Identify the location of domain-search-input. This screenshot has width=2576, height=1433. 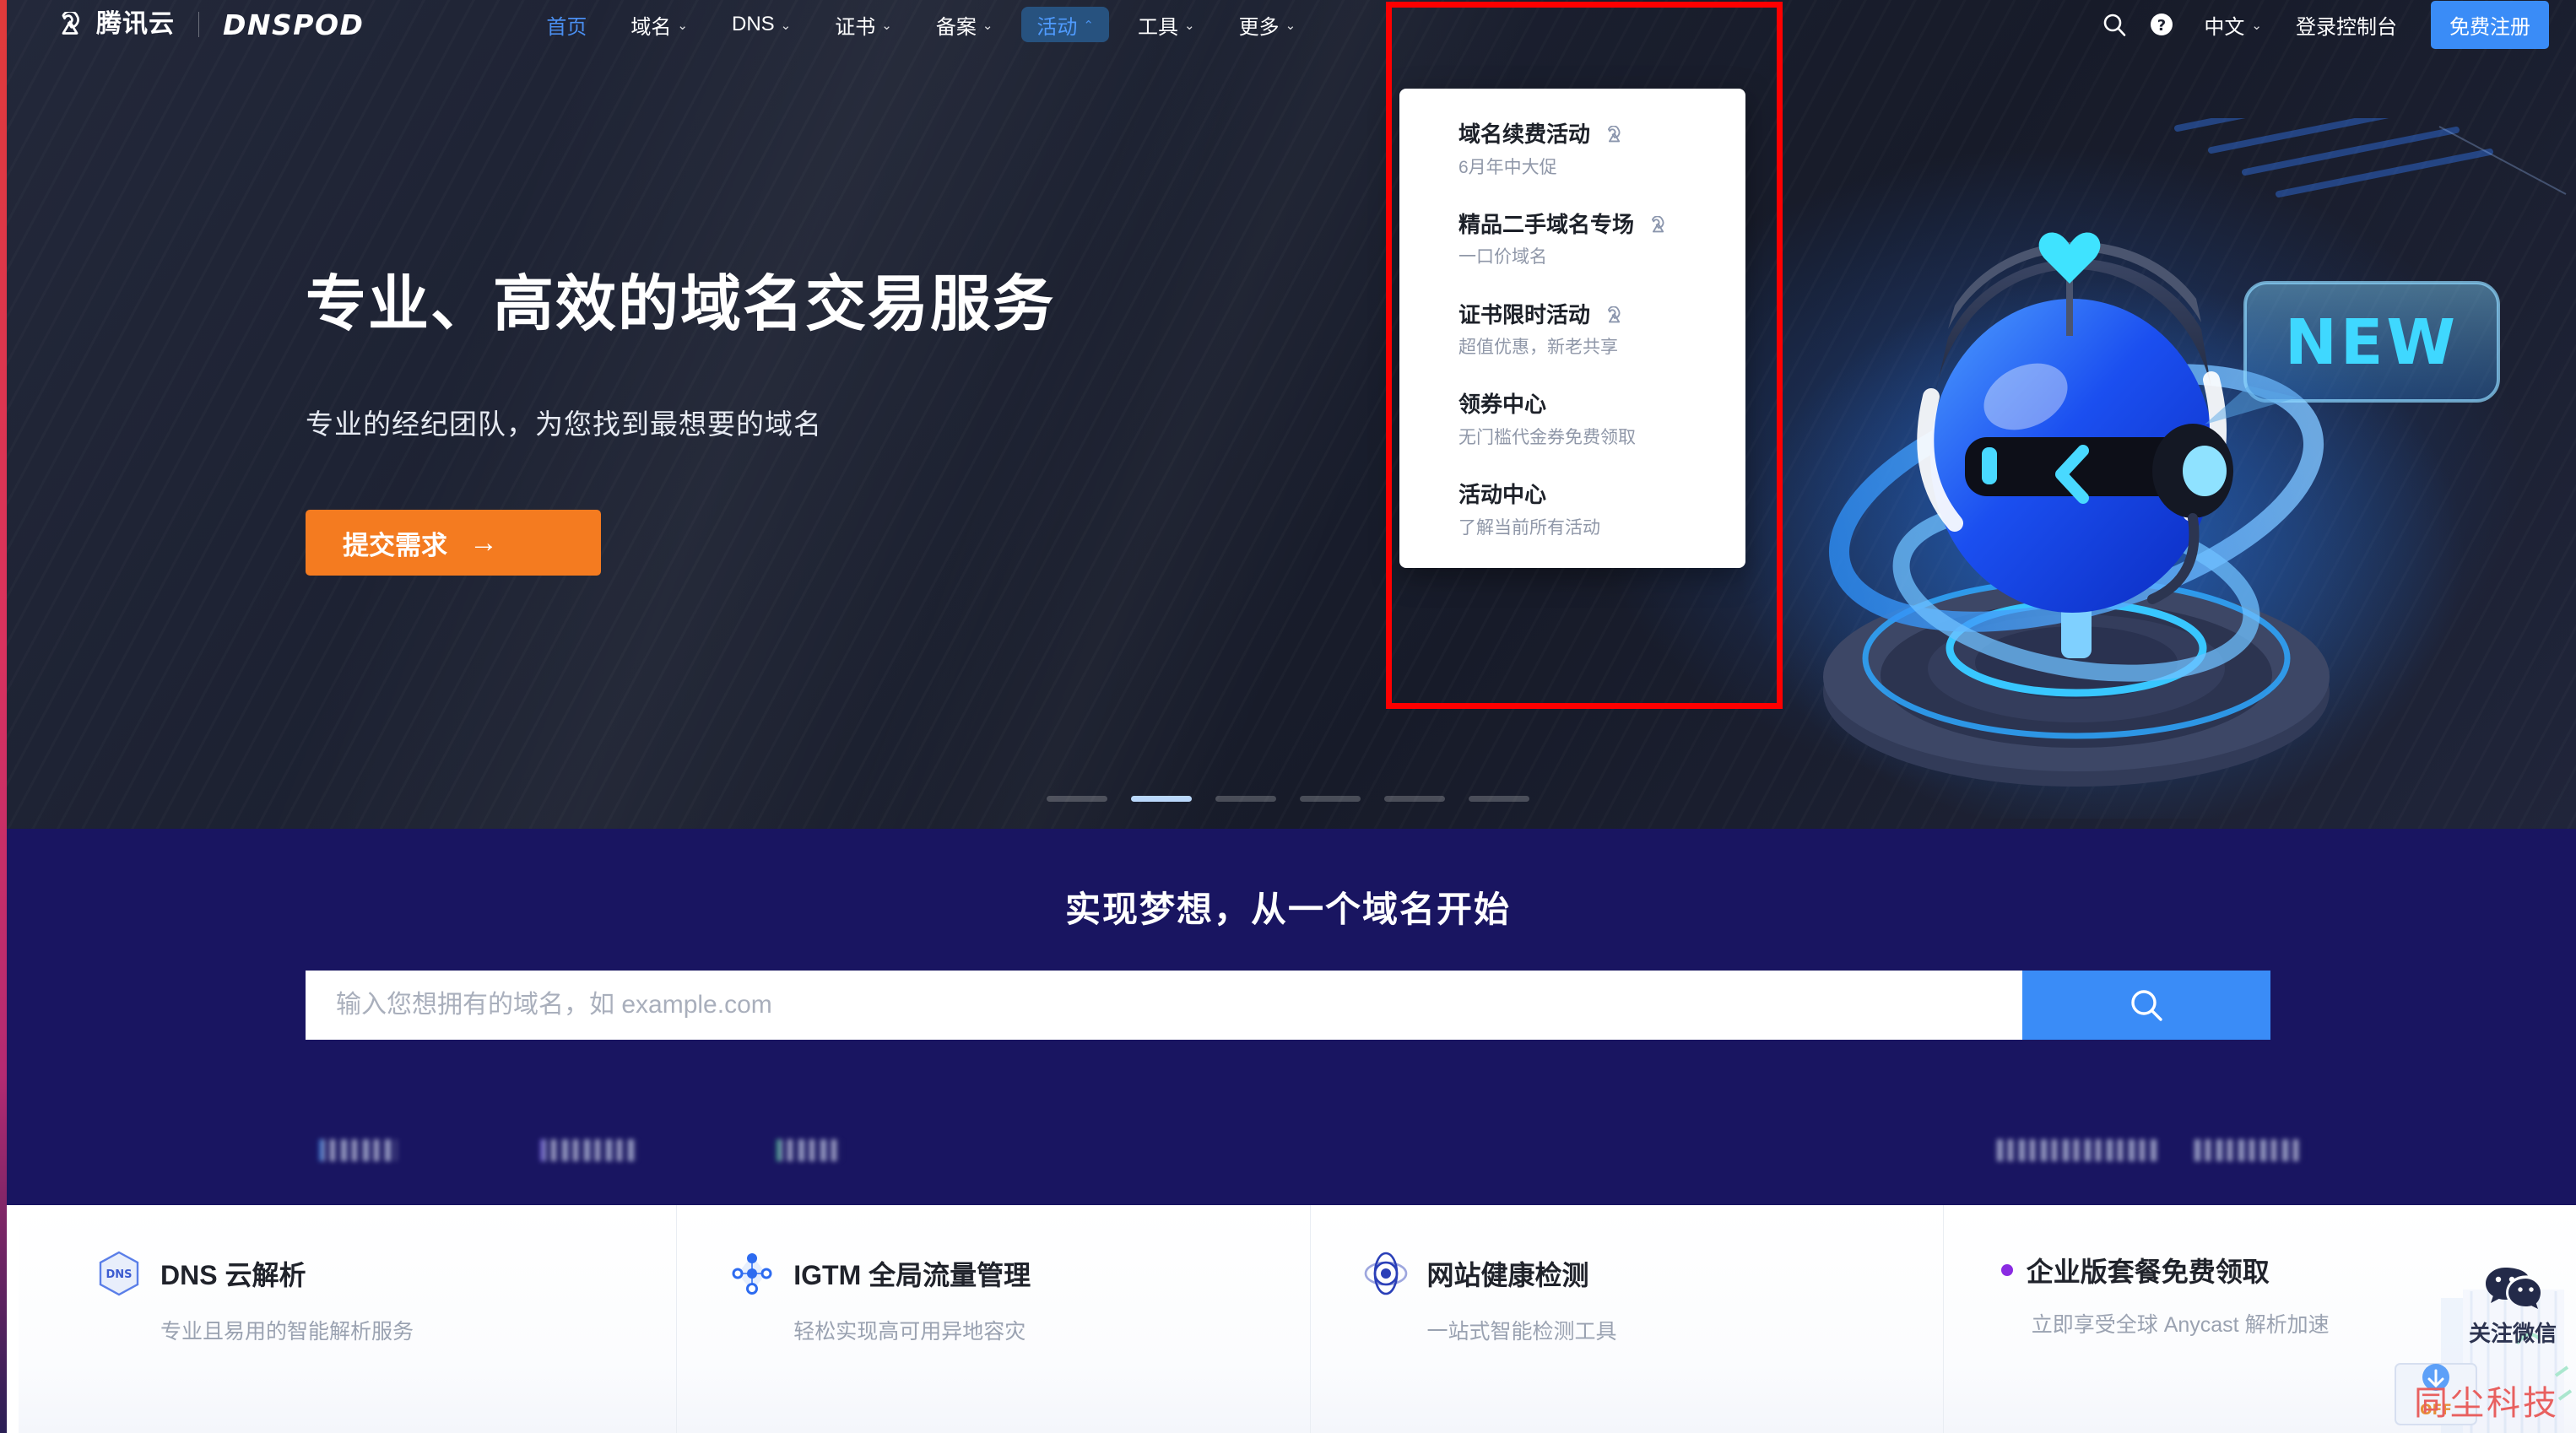
(1164, 1005).